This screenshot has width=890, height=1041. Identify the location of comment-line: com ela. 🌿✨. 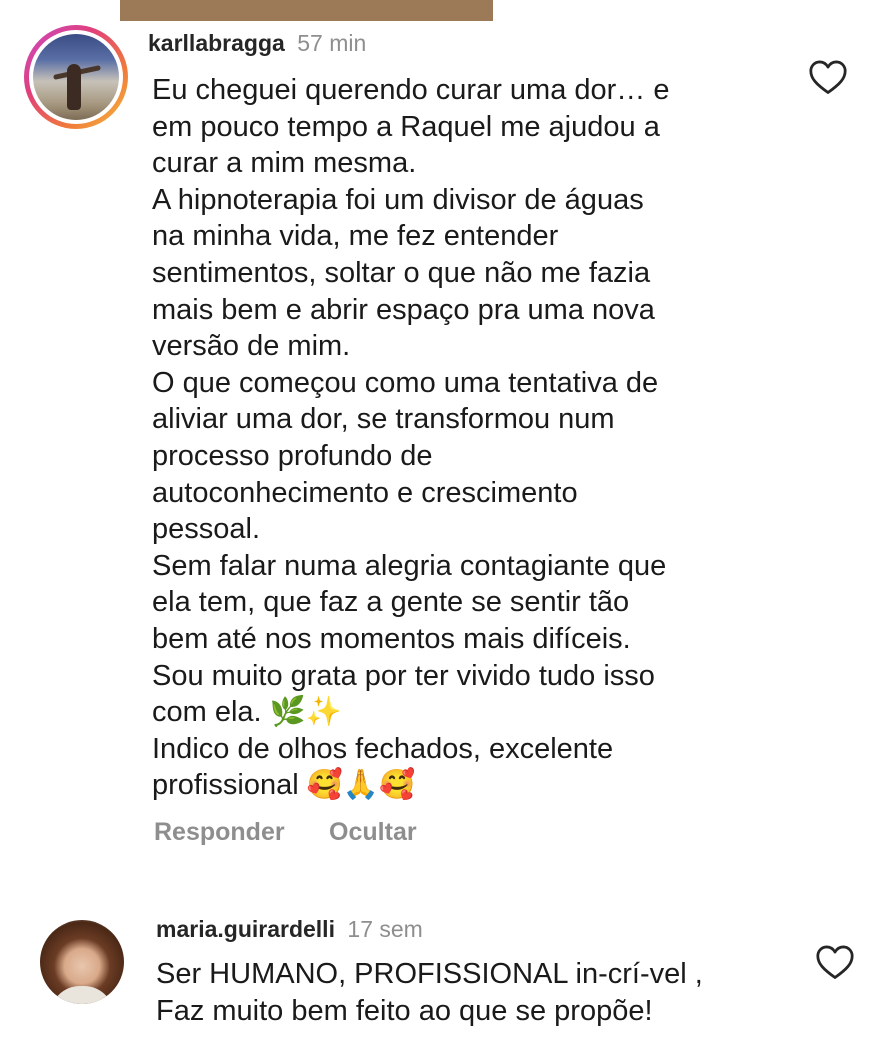
(247, 712).